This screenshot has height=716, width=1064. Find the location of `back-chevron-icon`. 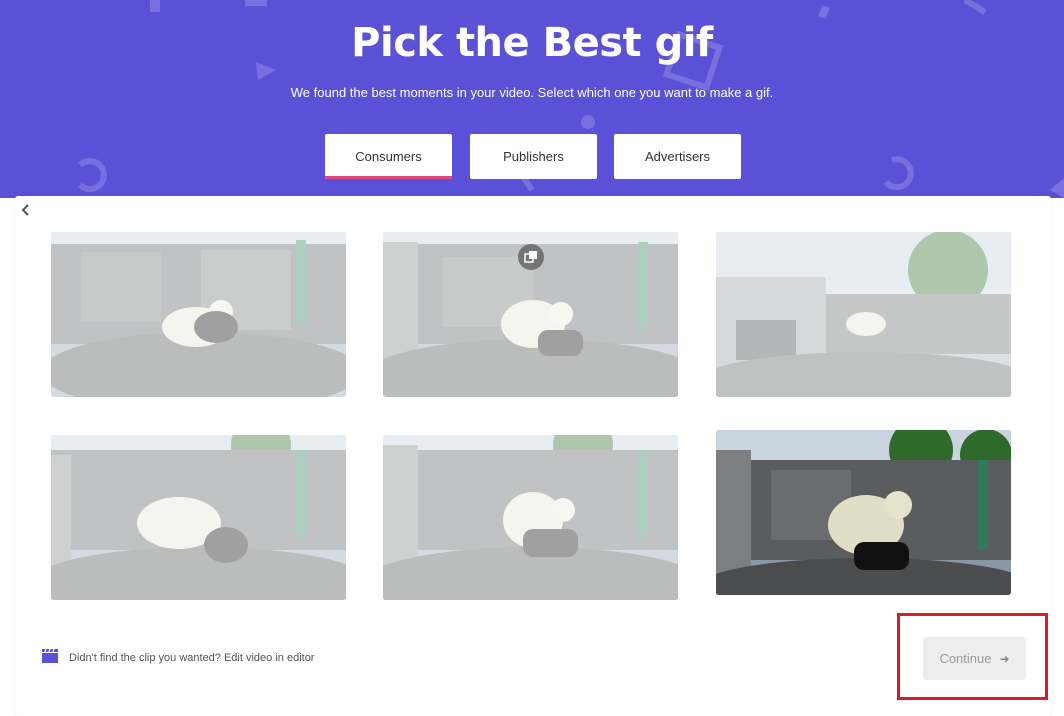

back-chevron-icon is located at coordinates (26, 210).